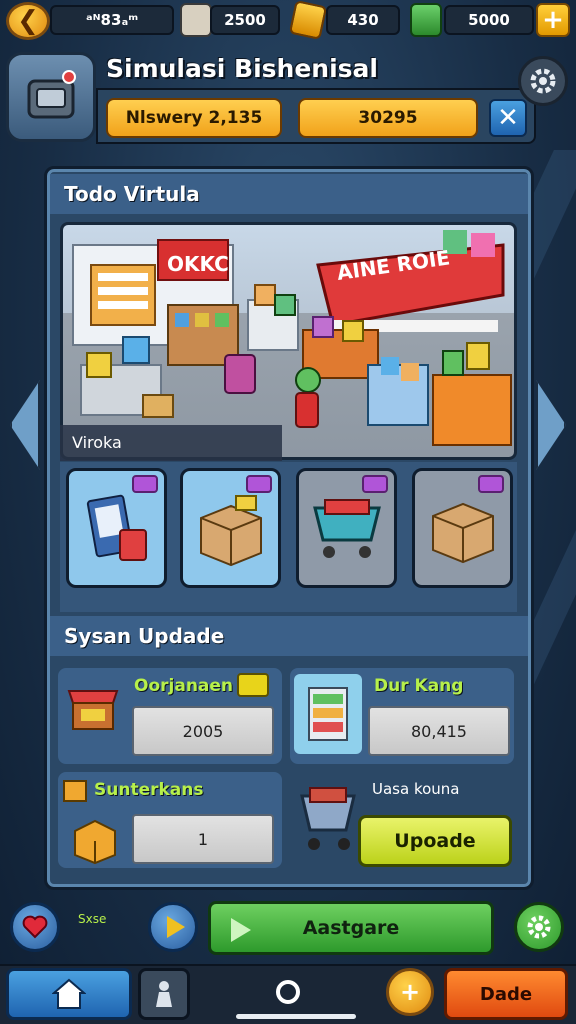  Describe the element at coordinates (416, 789) in the screenshot. I see `upgrade-helper-text: Uasa kouna` at that location.